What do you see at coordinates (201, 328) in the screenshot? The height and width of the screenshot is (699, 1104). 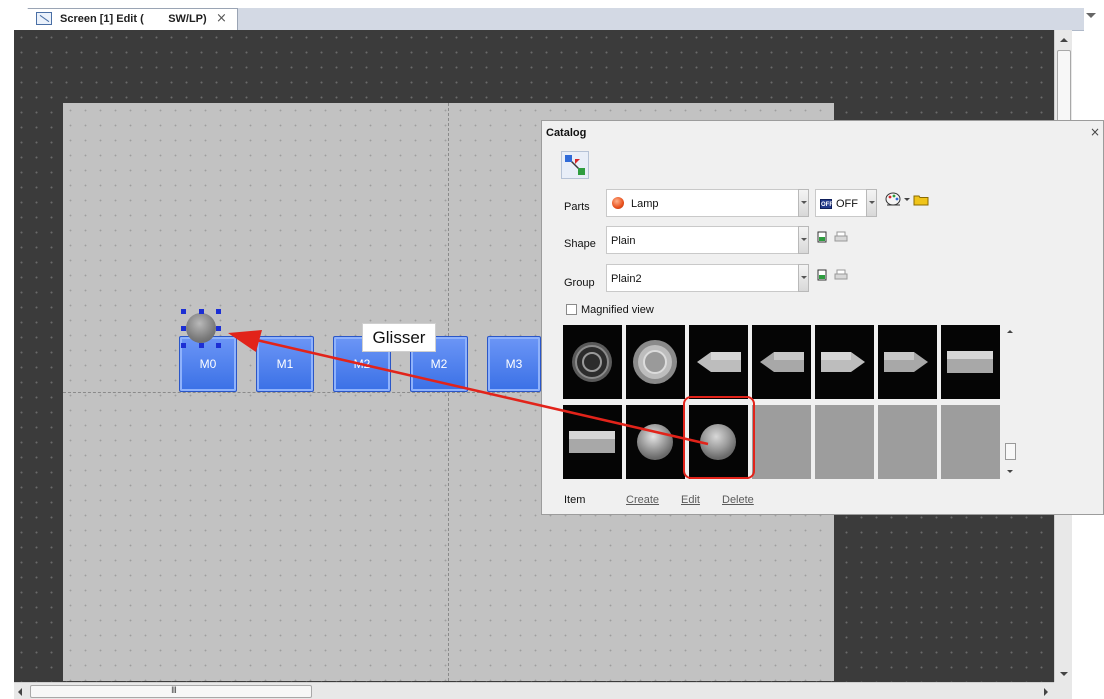 I see `placed-lamp-part` at bounding box center [201, 328].